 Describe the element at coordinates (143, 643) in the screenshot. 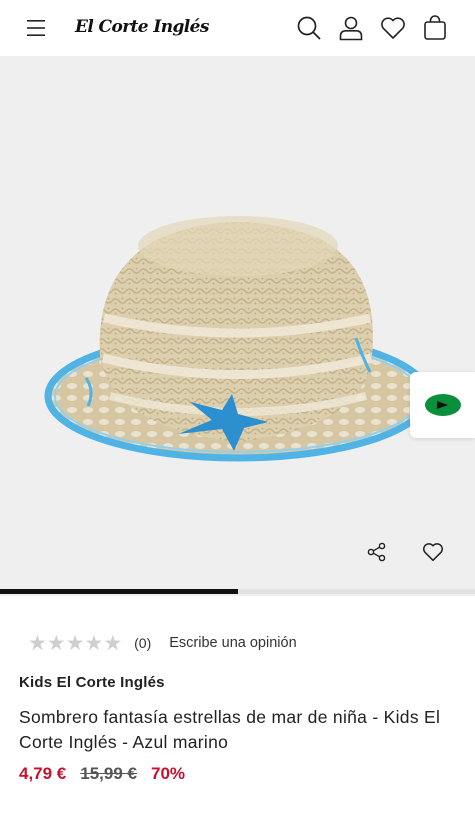

I see `review-count: (0)` at that location.